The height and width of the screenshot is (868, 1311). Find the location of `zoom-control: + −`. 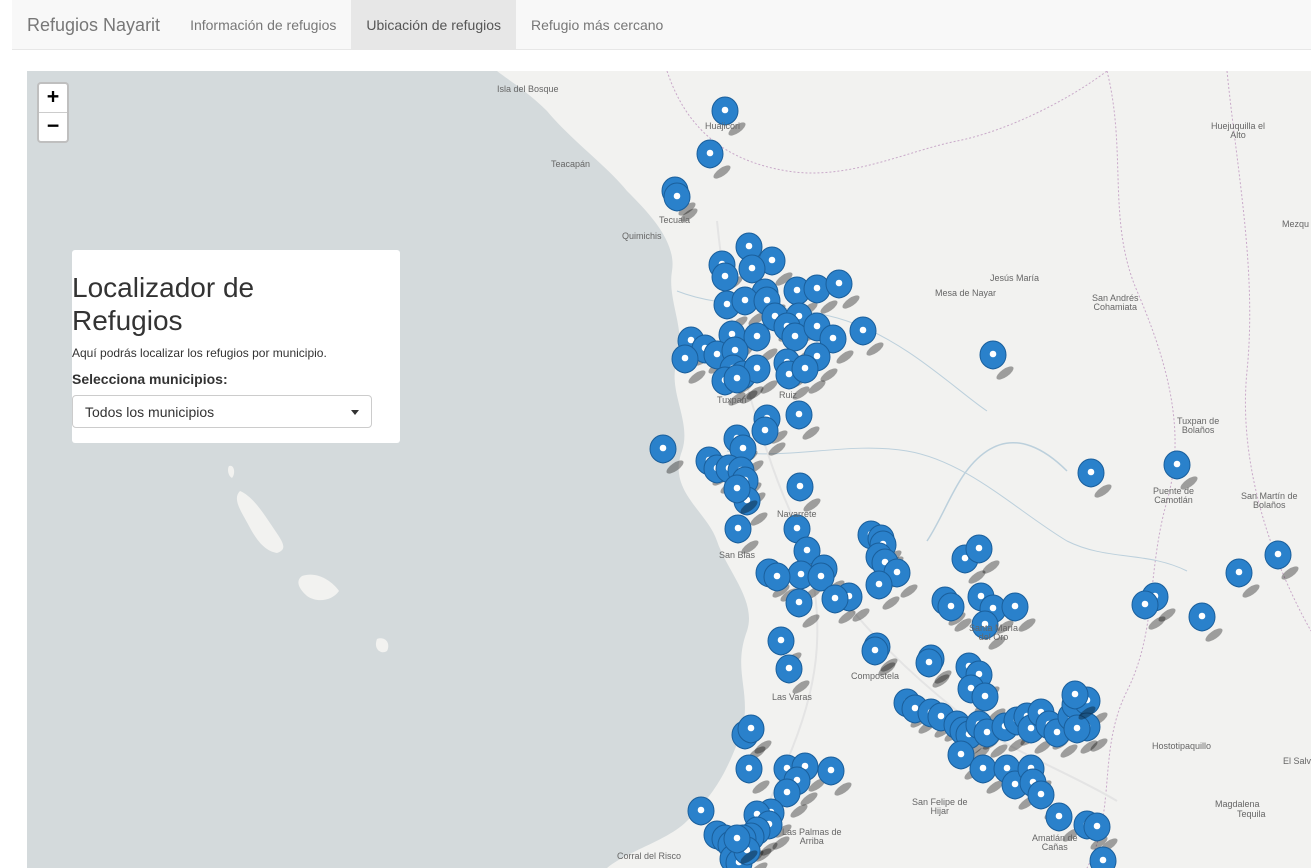

zoom-control: + − is located at coordinates (53, 112).